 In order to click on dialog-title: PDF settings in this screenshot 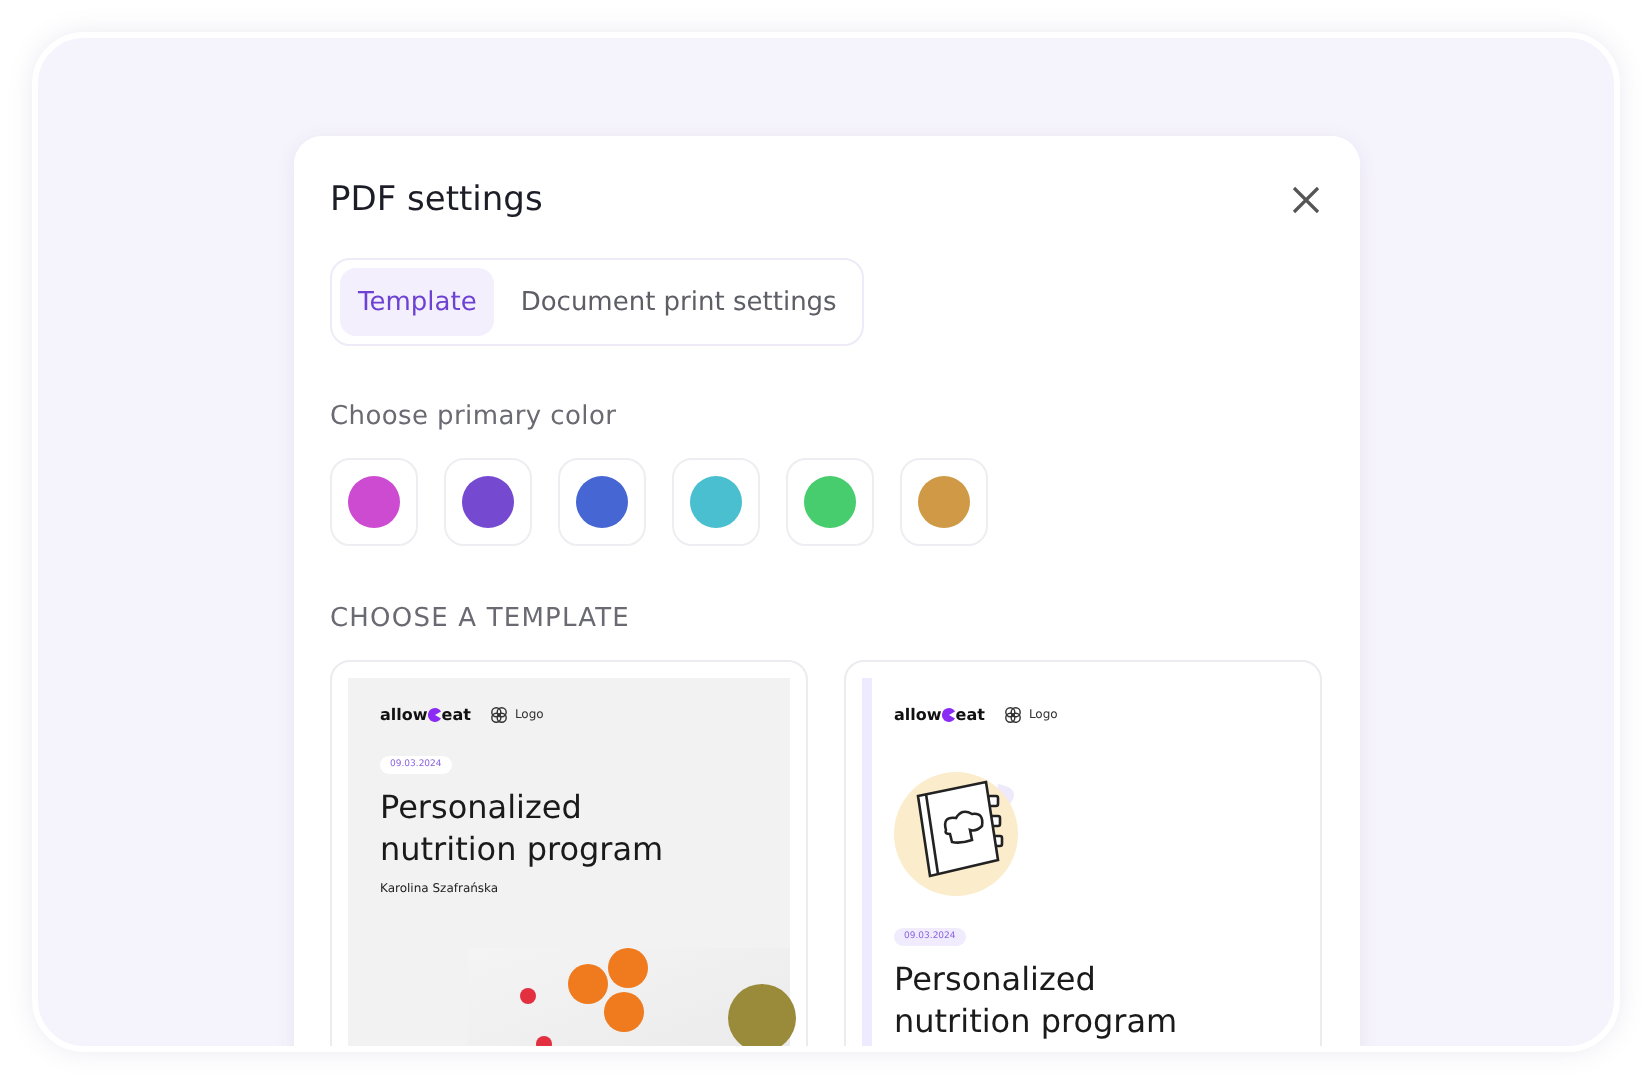, I will do `click(436, 200)`.